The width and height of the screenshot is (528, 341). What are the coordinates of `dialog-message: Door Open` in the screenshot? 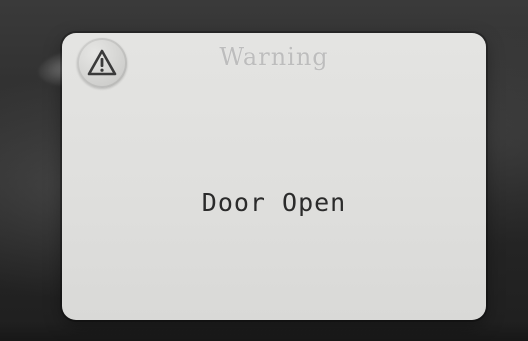 It's located at (274, 202).